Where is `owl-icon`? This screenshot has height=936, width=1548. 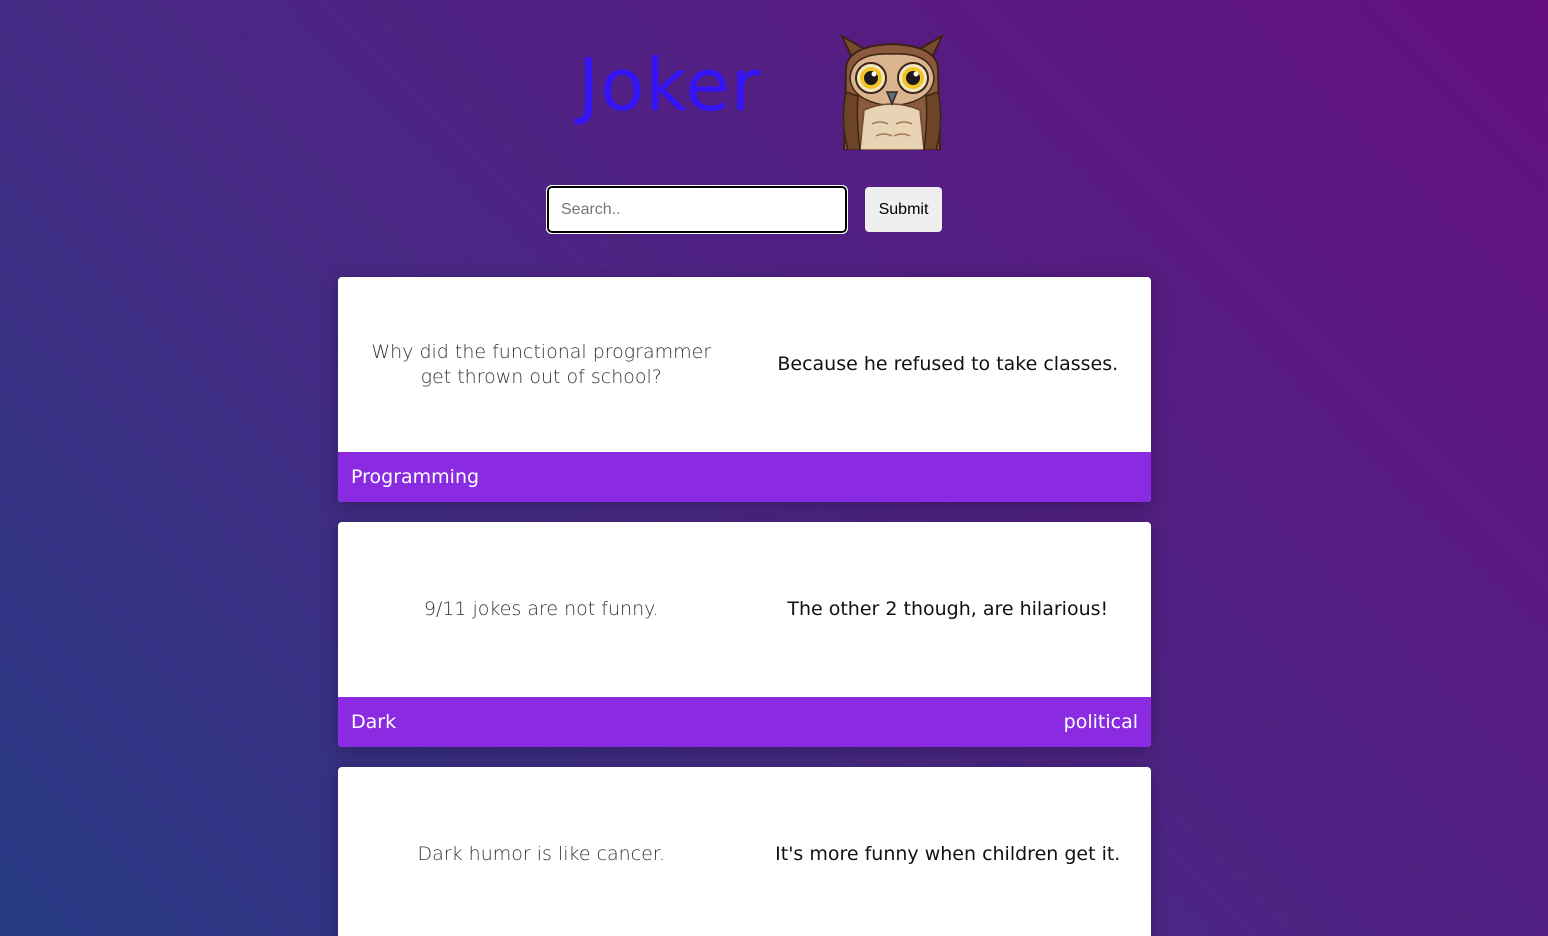 owl-icon is located at coordinates (892, 91).